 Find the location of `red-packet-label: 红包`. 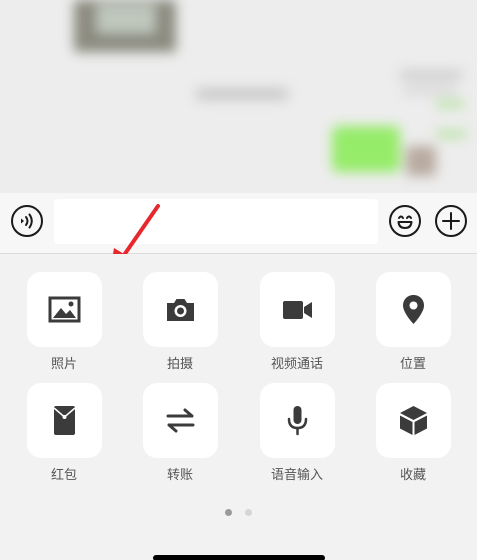

red-packet-label: 红包 is located at coordinates (63, 475).